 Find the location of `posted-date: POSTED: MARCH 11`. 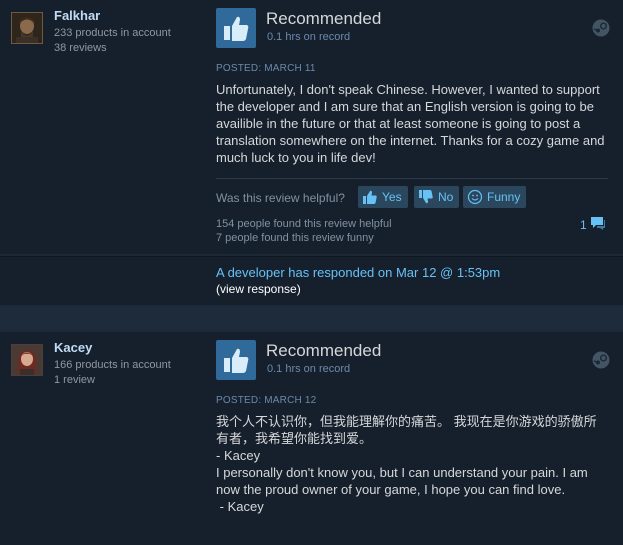

posted-date: POSTED: MARCH 11 is located at coordinates (266, 68).